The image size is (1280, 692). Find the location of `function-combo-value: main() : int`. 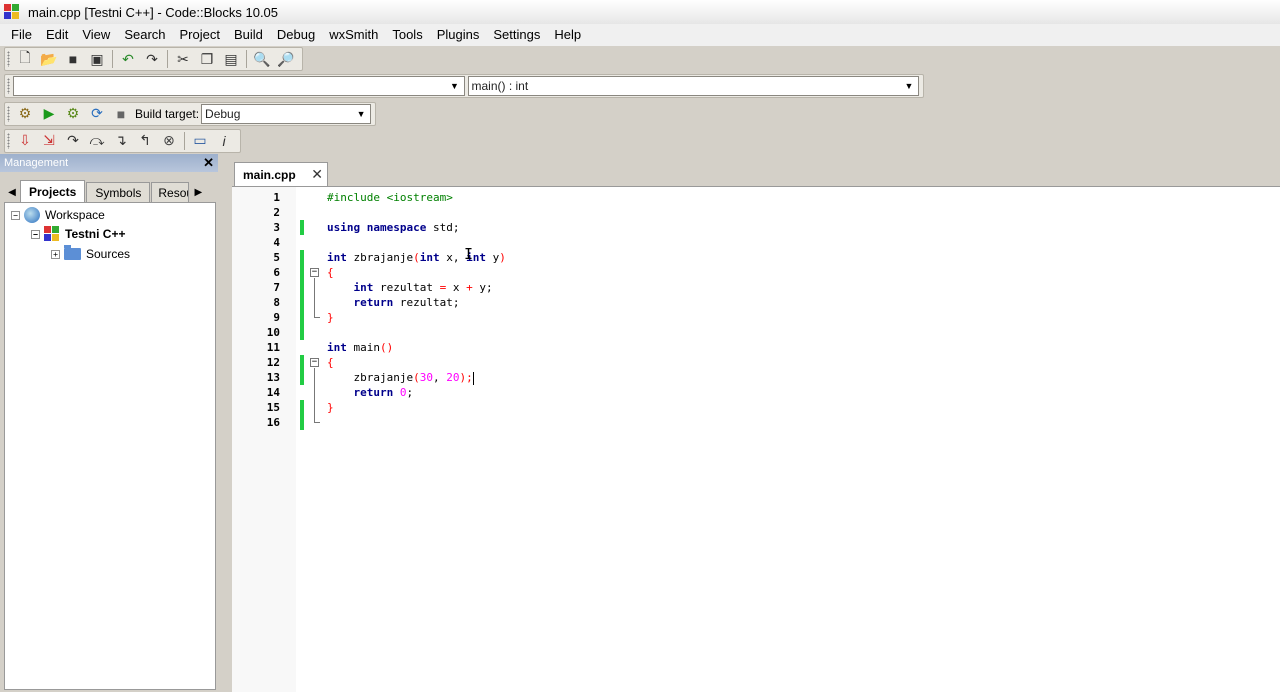

function-combo-value: main() : int is located at coordinates (500, 86).